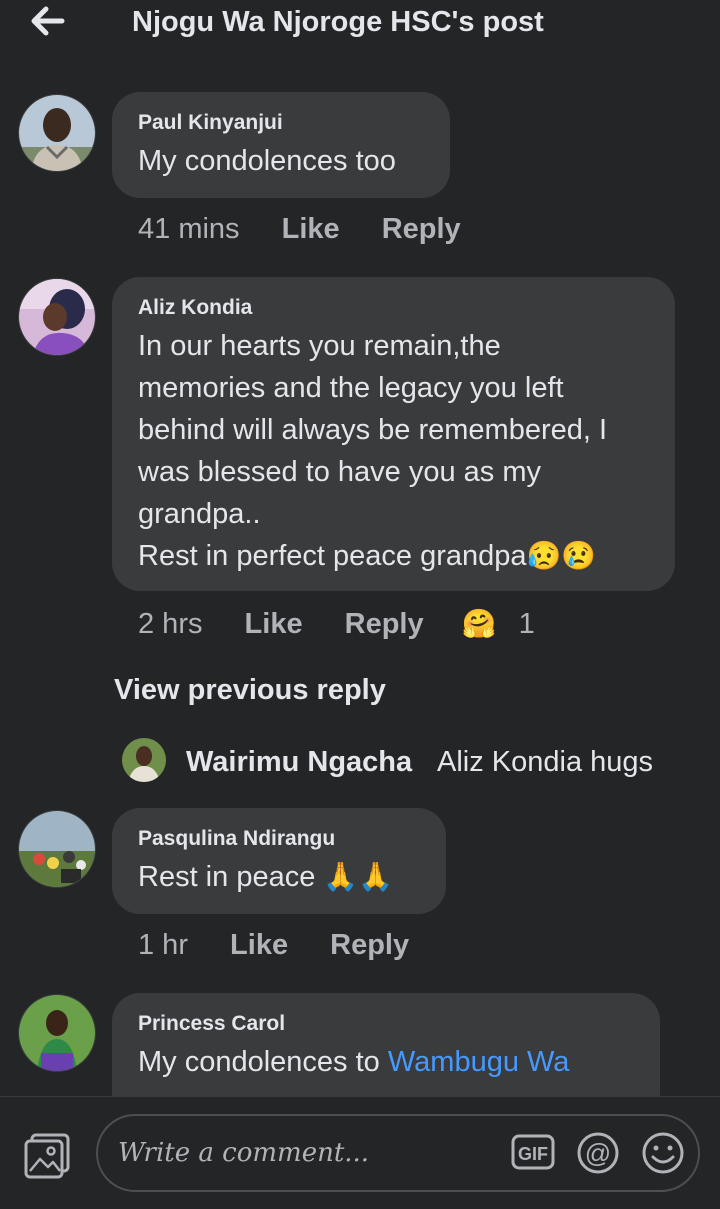  Describe the element at coordinates (144, 760) in the screenshot. I see `avatar-wairimu-ngacha` at that location.